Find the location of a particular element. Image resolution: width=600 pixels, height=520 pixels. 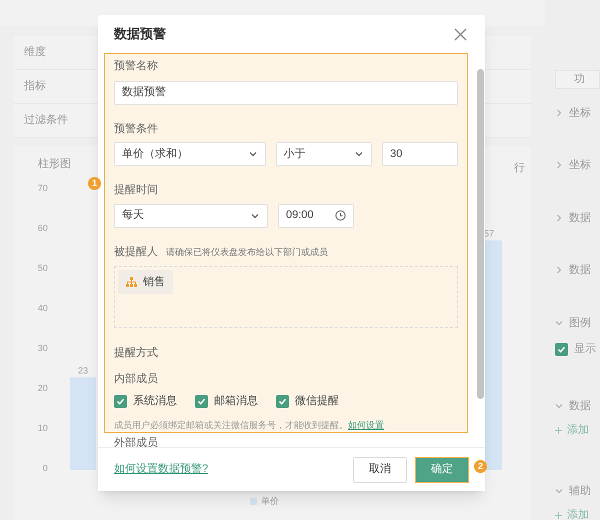

axis-tick-label: 70 is located at coordinates (42, 187).